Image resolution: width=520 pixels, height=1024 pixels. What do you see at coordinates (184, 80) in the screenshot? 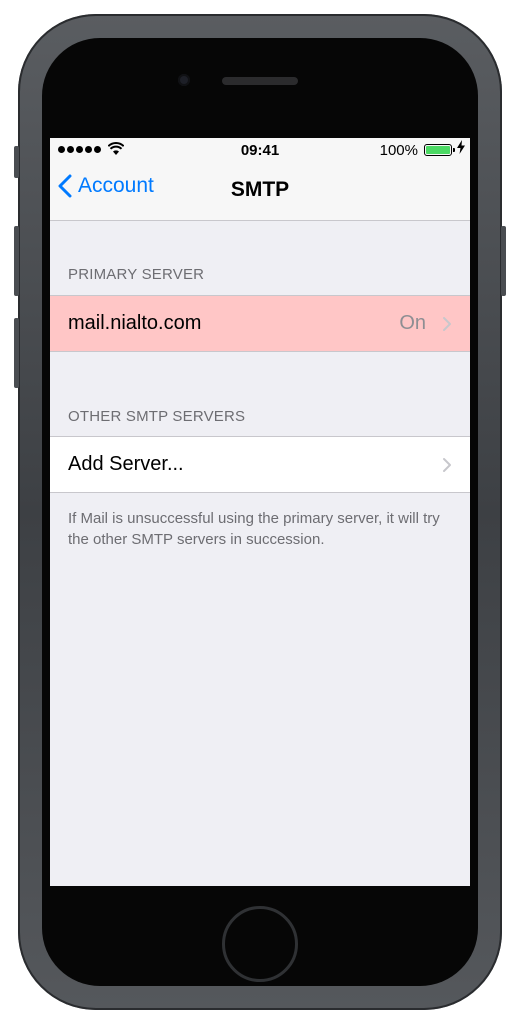
I see `front-camera` at bounding box center [184, 80].